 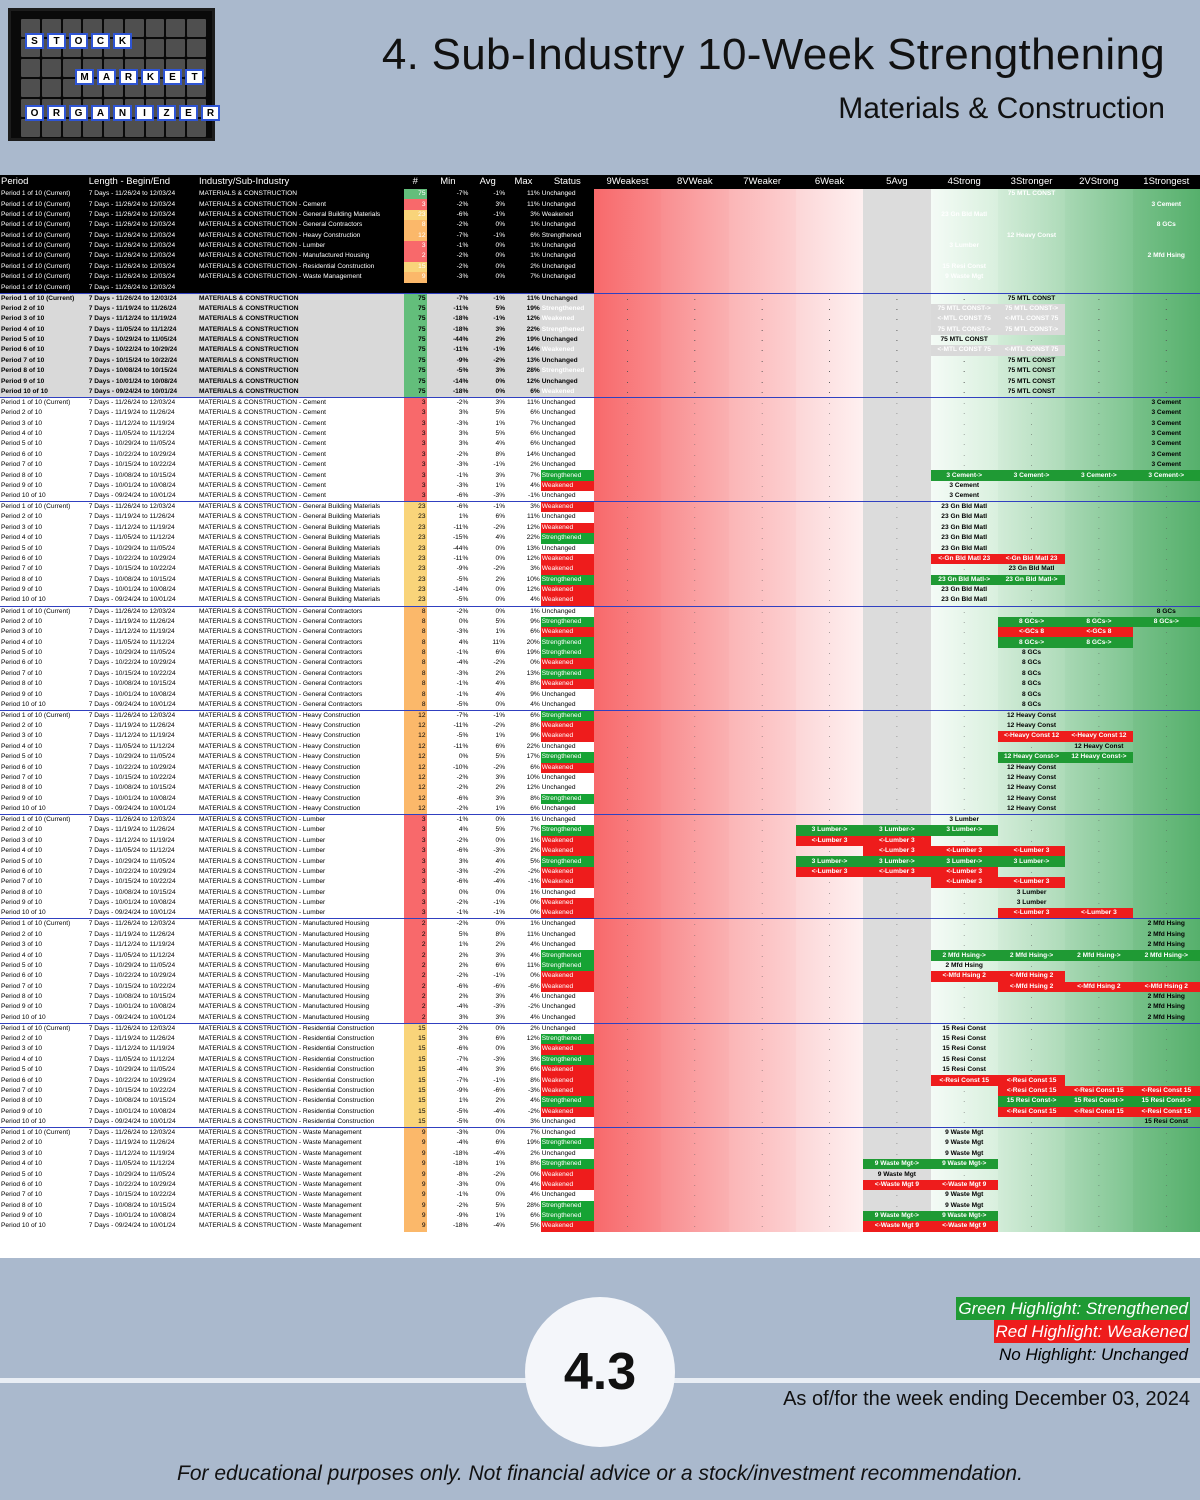 I want to click on max-cell: 6%, so click(x=535, y=1216).